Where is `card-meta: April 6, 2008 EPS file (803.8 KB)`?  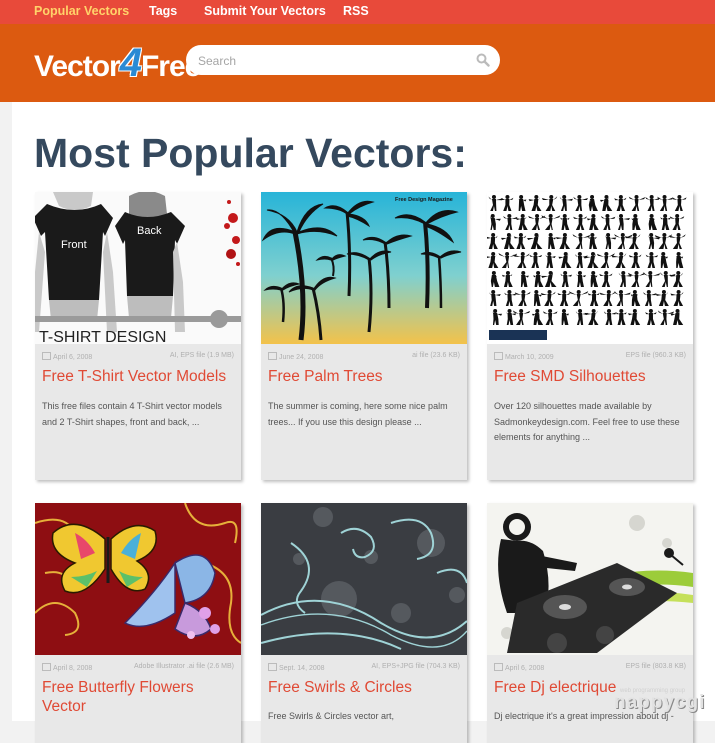 card-meta: April 6, 2008 EPS file (803.8 KB) is located at coordinates (590, 667).